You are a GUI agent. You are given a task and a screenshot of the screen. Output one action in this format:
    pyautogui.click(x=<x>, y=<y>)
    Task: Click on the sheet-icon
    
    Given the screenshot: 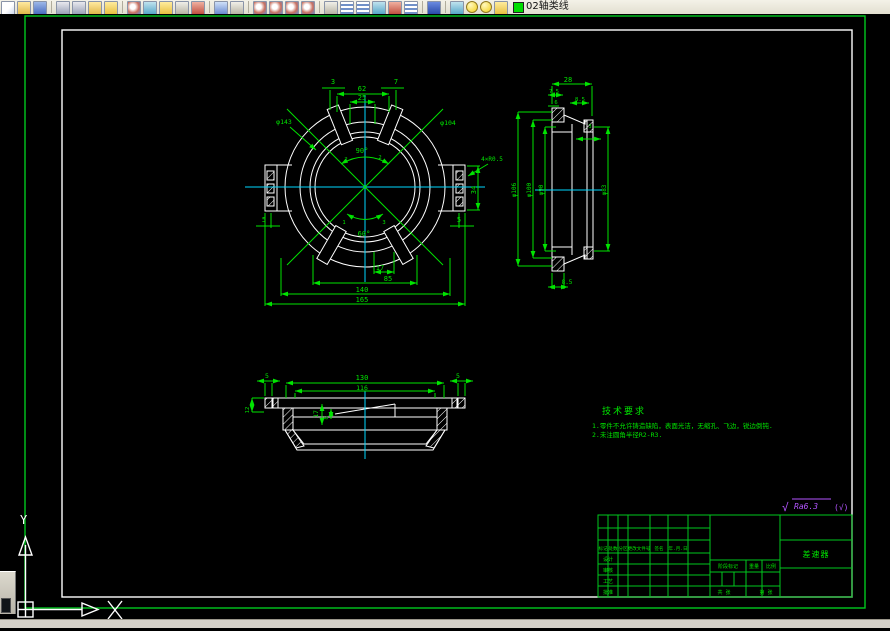 What is the action you would take?
    pyautogui.click(x=411, y=7)
    